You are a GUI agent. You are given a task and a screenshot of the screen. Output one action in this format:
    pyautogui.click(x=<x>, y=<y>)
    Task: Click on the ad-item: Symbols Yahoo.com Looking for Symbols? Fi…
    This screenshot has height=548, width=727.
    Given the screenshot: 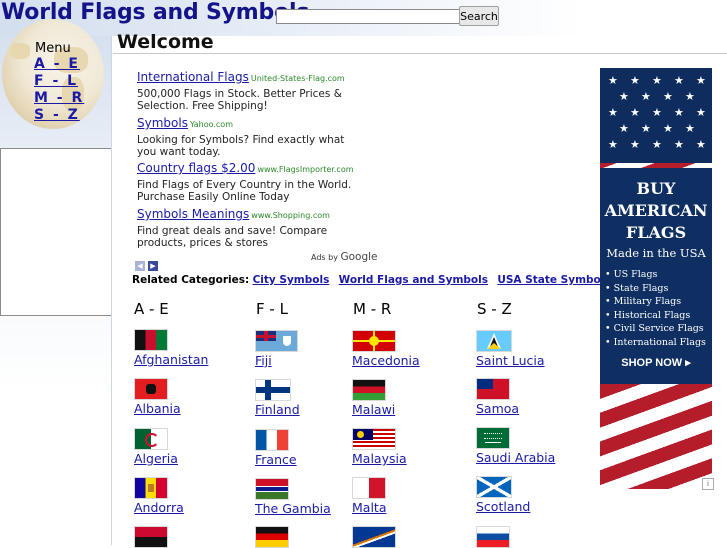 What is the action you would take?
    pyautogui.click(x=247, y=138)
    